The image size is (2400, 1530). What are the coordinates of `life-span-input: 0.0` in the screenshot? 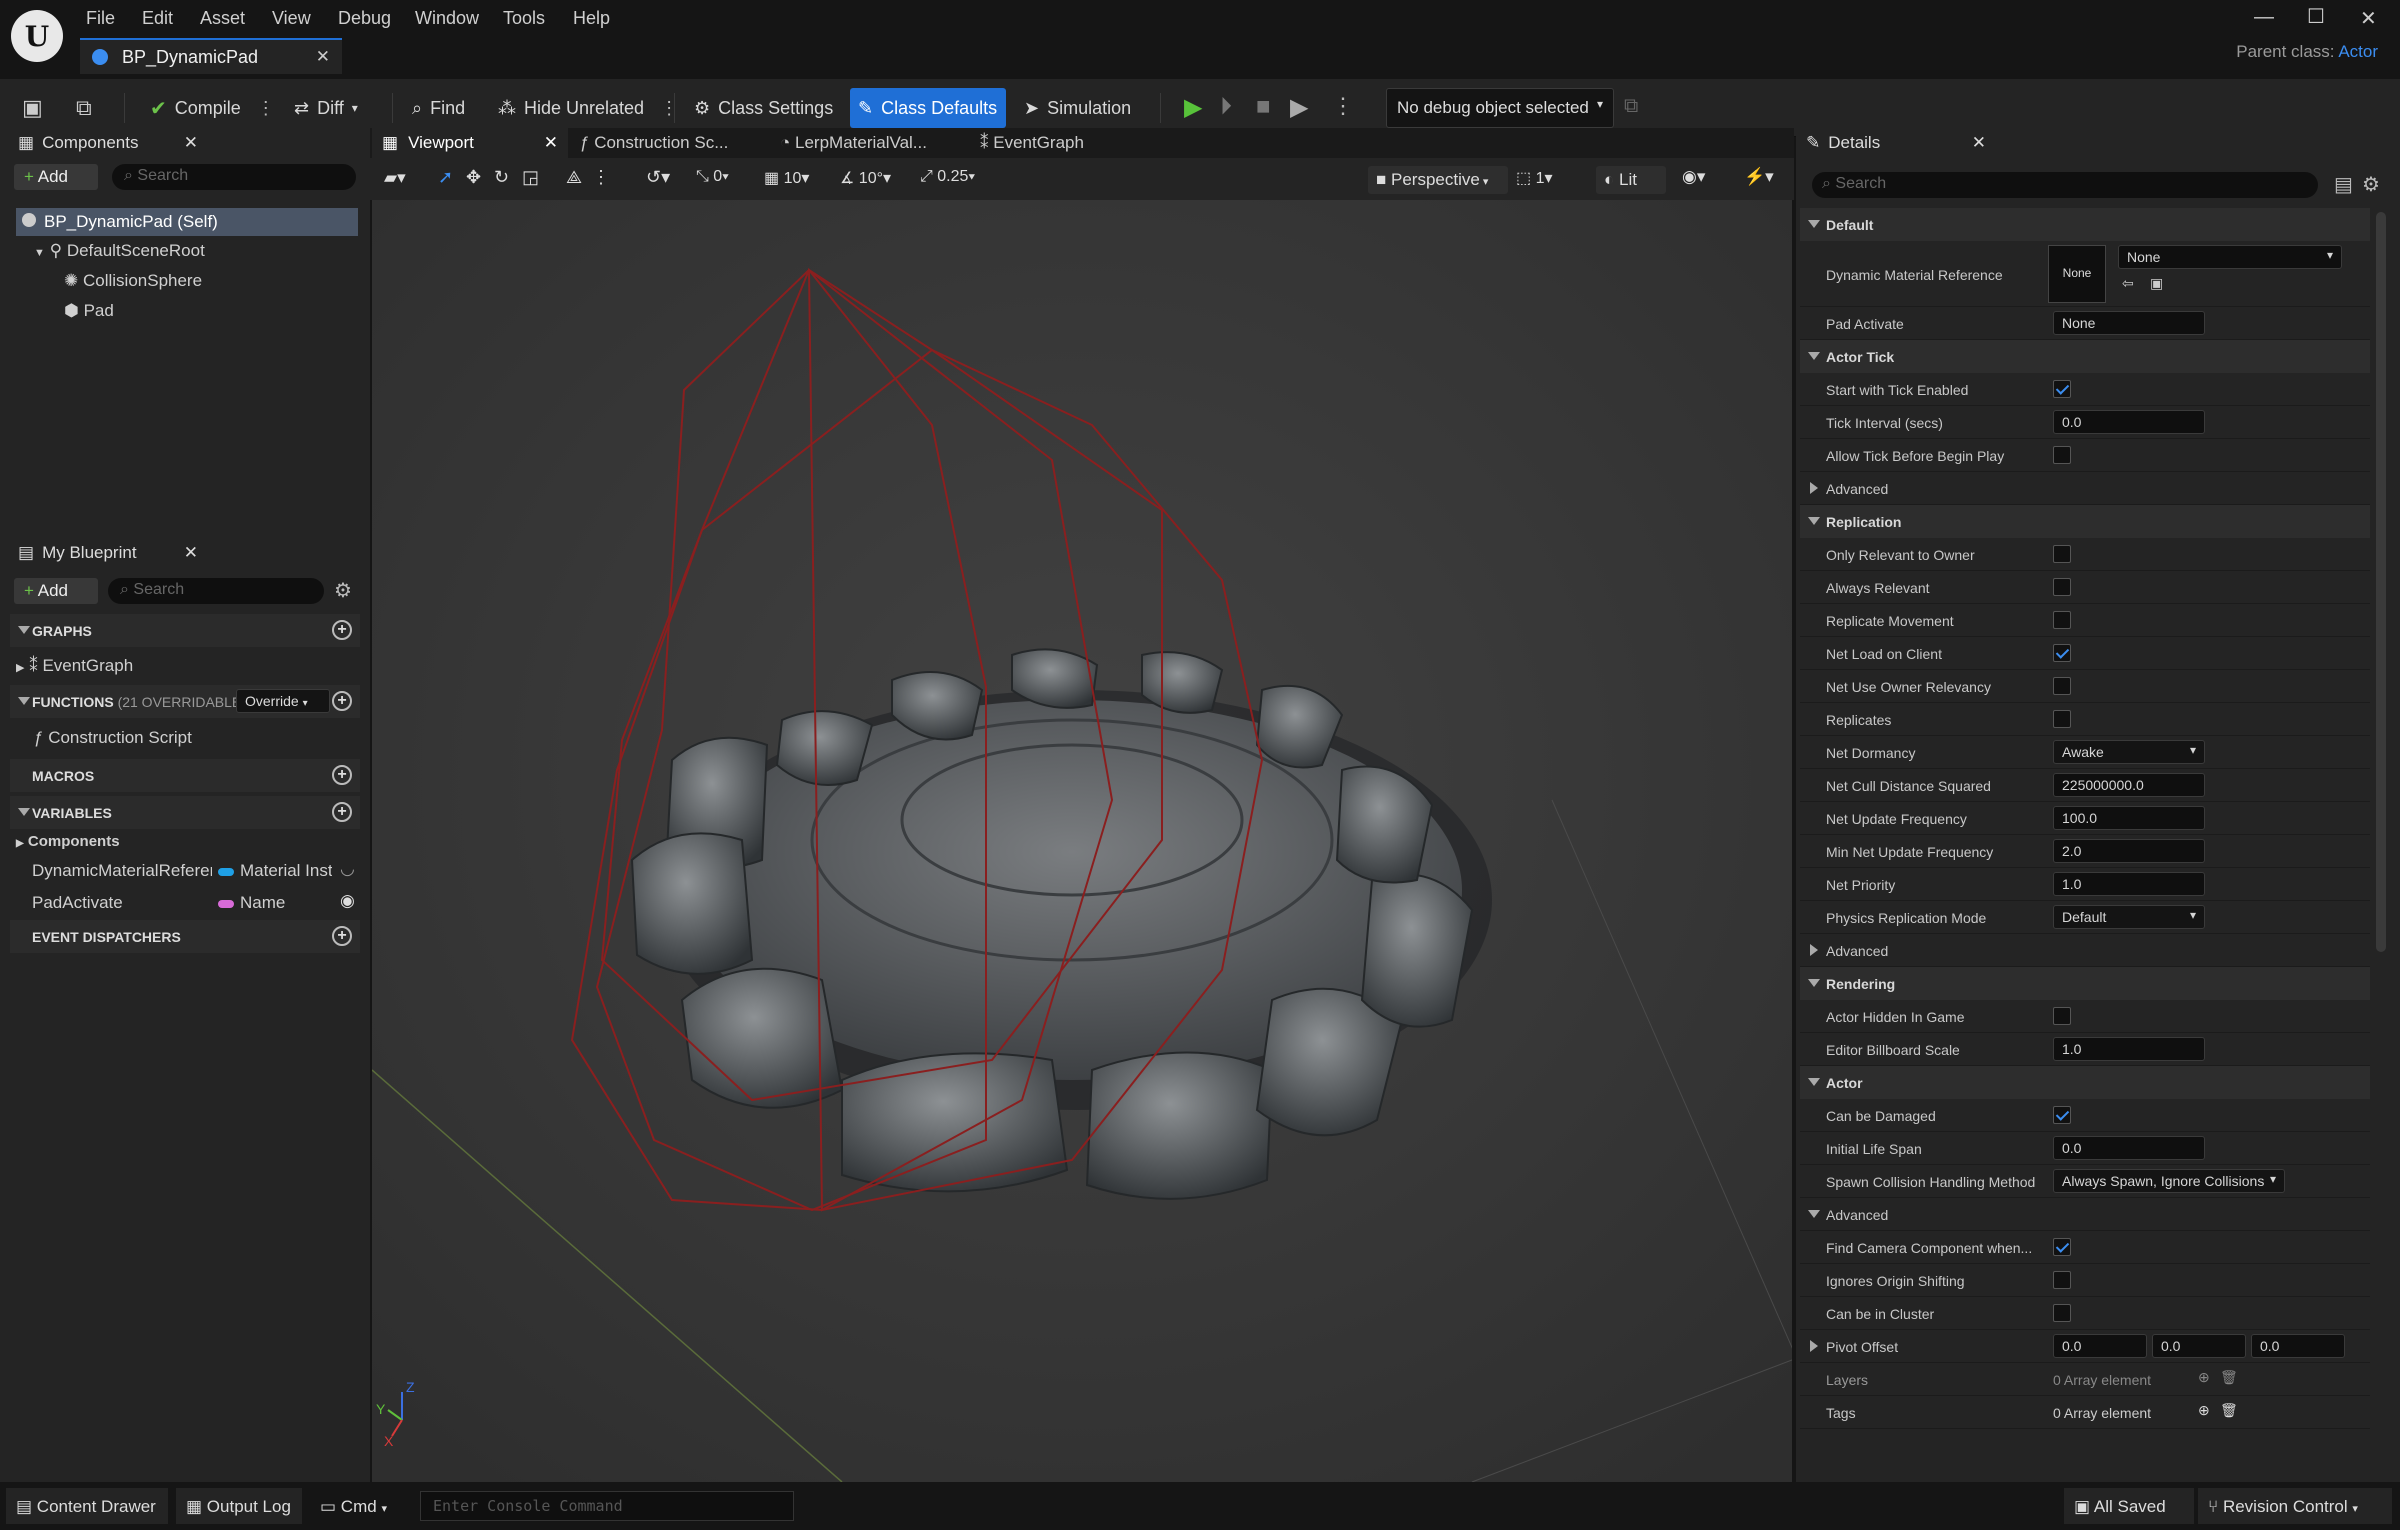 It's located at (2129, 1148).